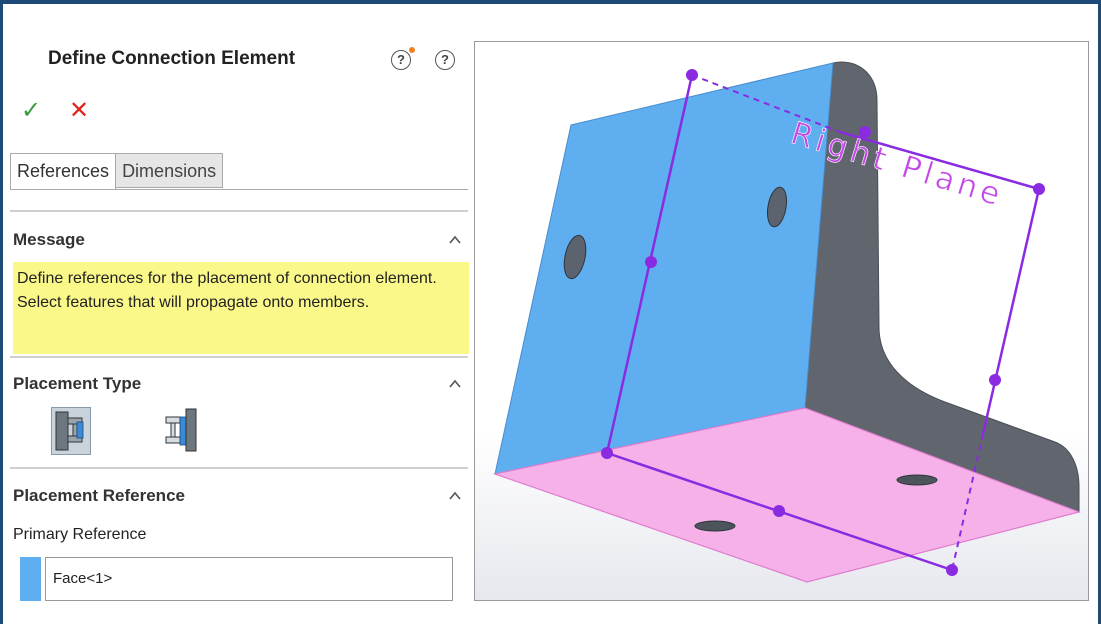 The width and height of the screenshot is (1101, 624). Describe the element at coordinates (445, 60) in the screenshot. I see `help-icon: ?` at that location.